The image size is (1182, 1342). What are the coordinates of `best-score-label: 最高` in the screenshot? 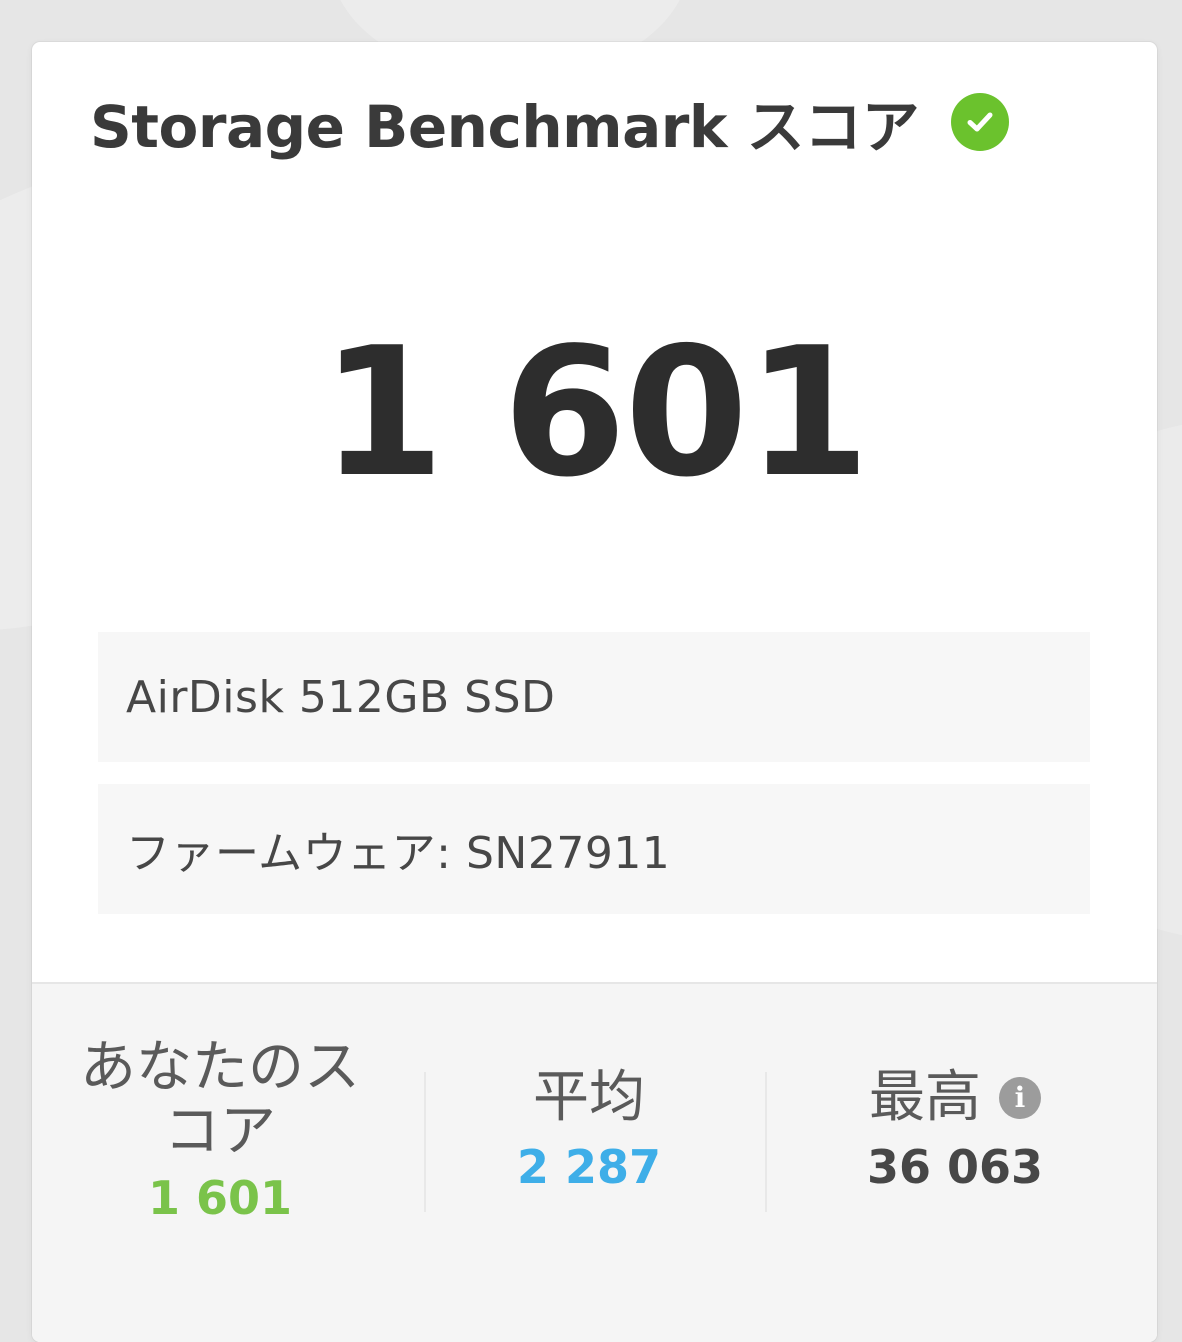 It's located at (925, 1097).